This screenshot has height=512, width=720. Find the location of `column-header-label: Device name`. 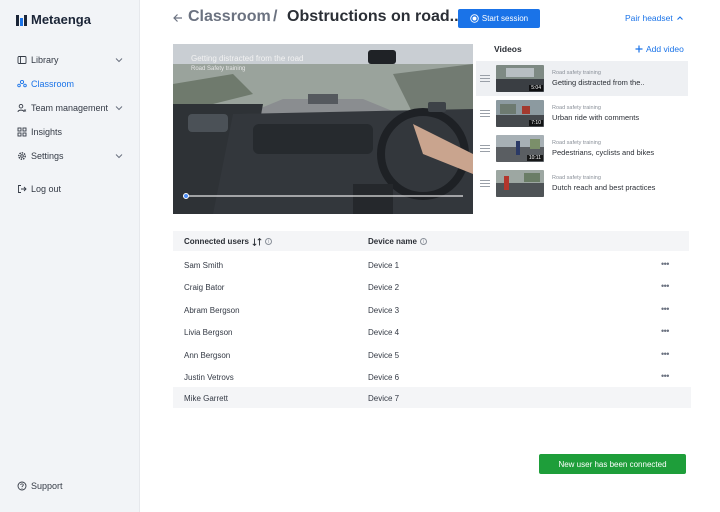

column-header-label: Device name is located at coordinates (392, 241).